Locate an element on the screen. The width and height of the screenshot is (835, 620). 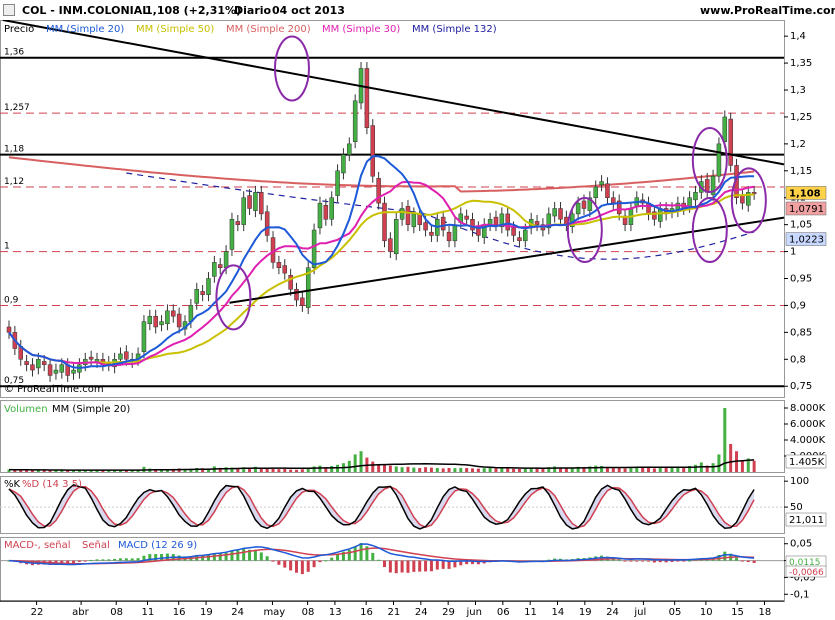
price-ytick-label: 1,05 is located at coordinates (801, 225).